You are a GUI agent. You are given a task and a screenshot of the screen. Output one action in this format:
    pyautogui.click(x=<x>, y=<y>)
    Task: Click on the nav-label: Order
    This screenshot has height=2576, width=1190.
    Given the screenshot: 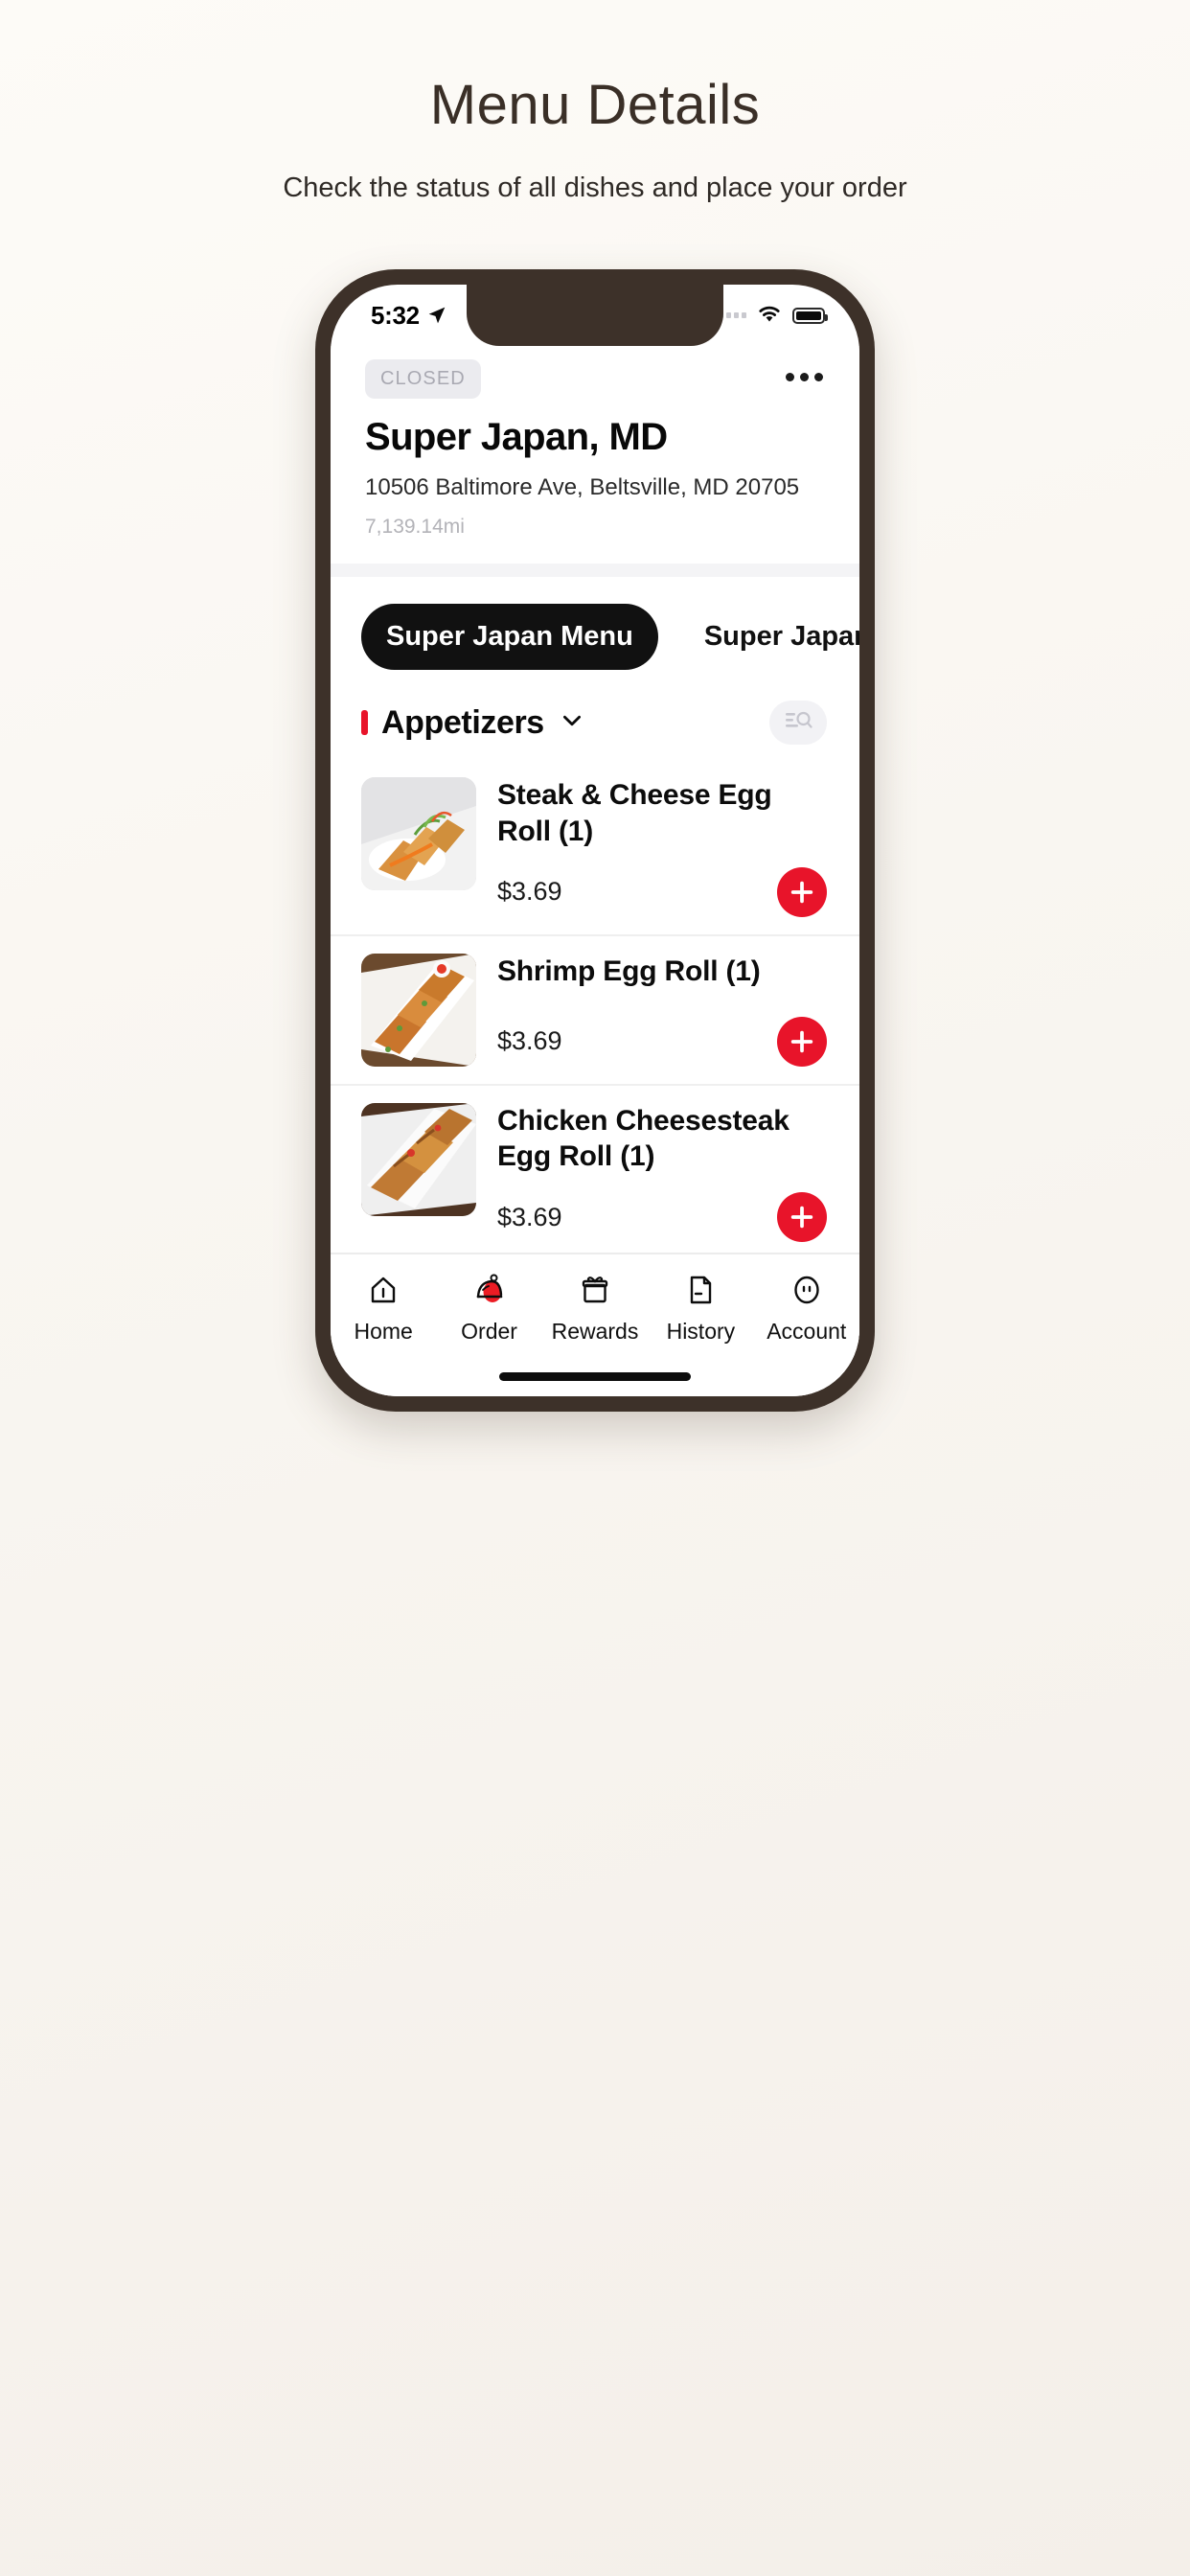 What is the action you would take?
    pyautogui.click(x=489, y=1331)
    